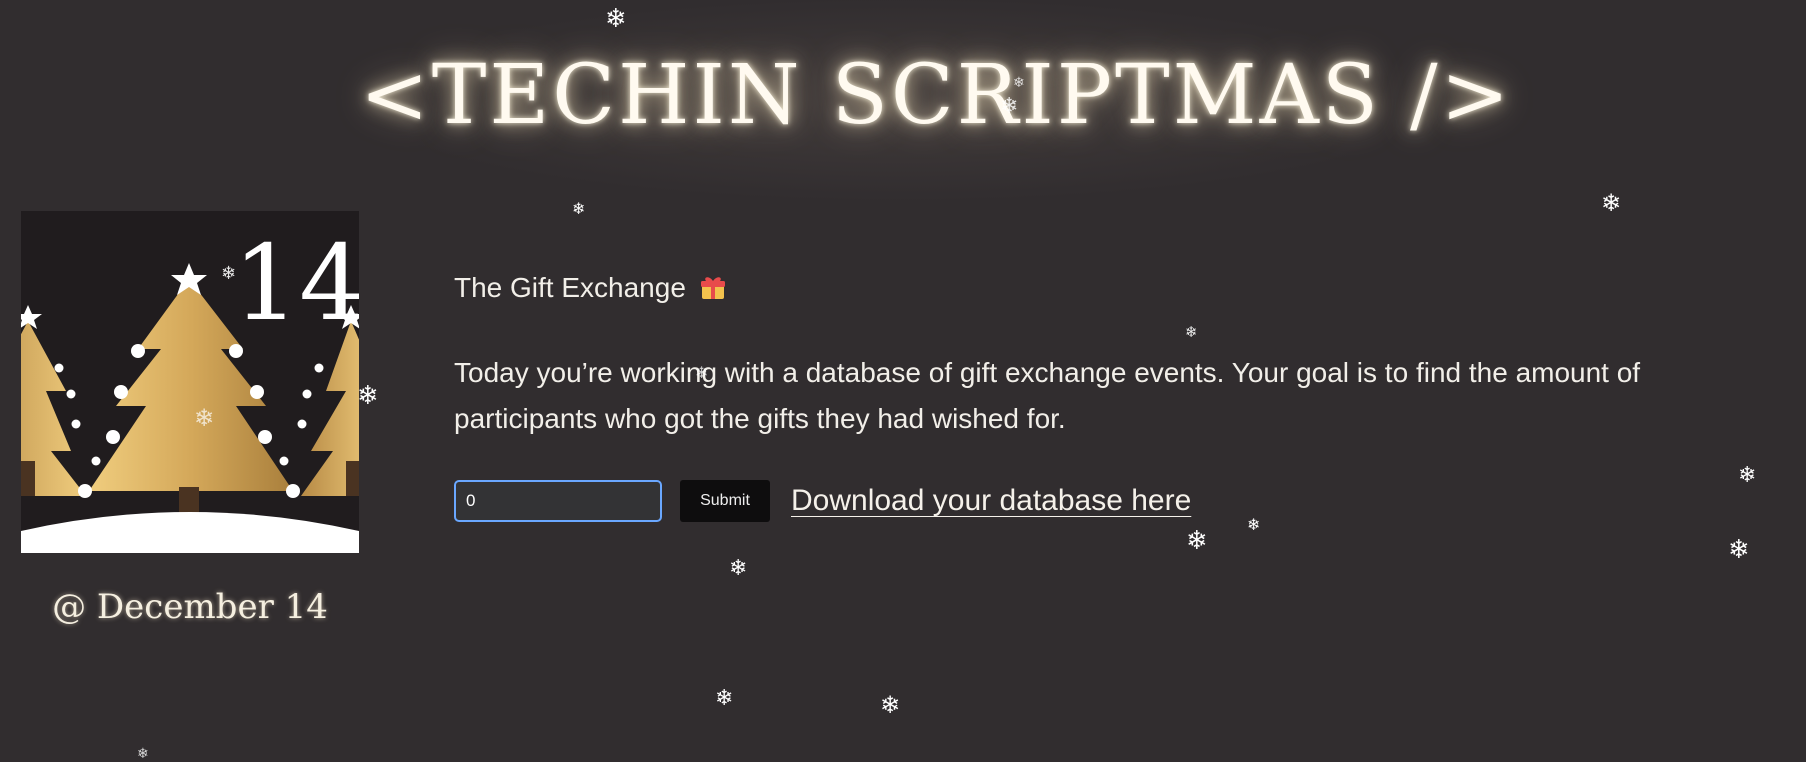  I want to click on christmas-trees-illustration: 14, so click(190, 382).